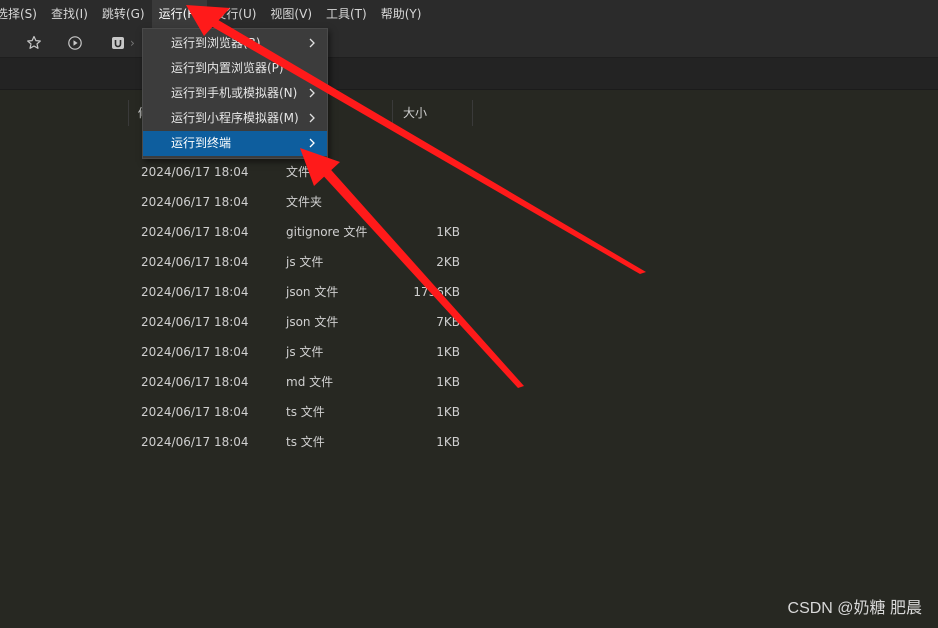 The height and width of the screenshot is (628, 938). I want to click on star-icon, so click(34, 43).